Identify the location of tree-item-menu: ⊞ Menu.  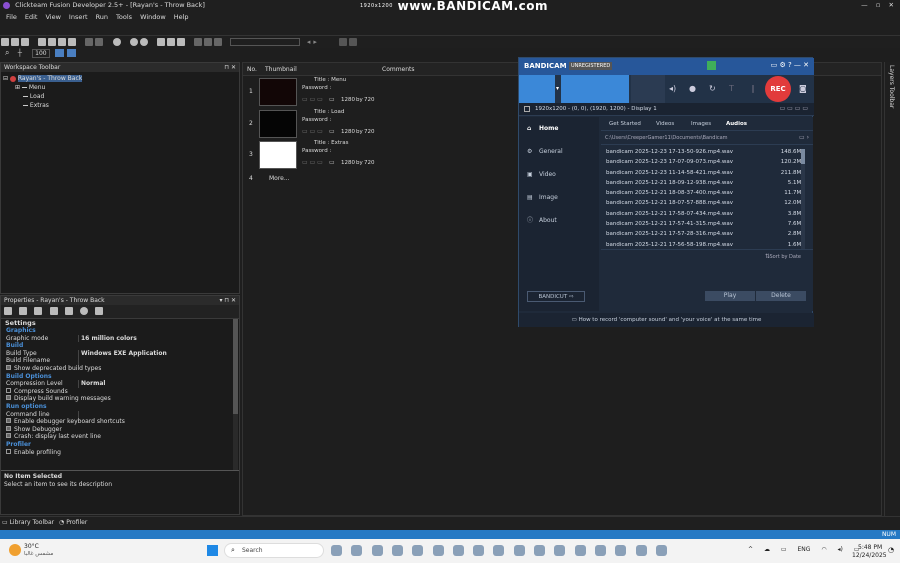
(120, 87).